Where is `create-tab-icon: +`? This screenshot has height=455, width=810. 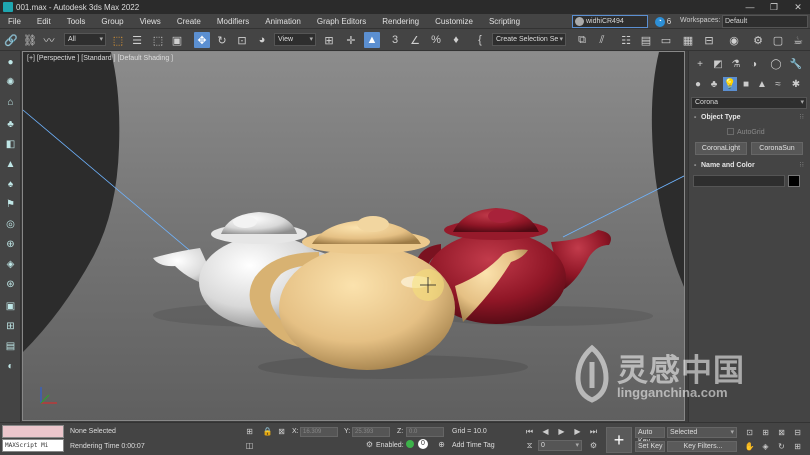 create-tab-icon: + is located at coordinates (700, 64).